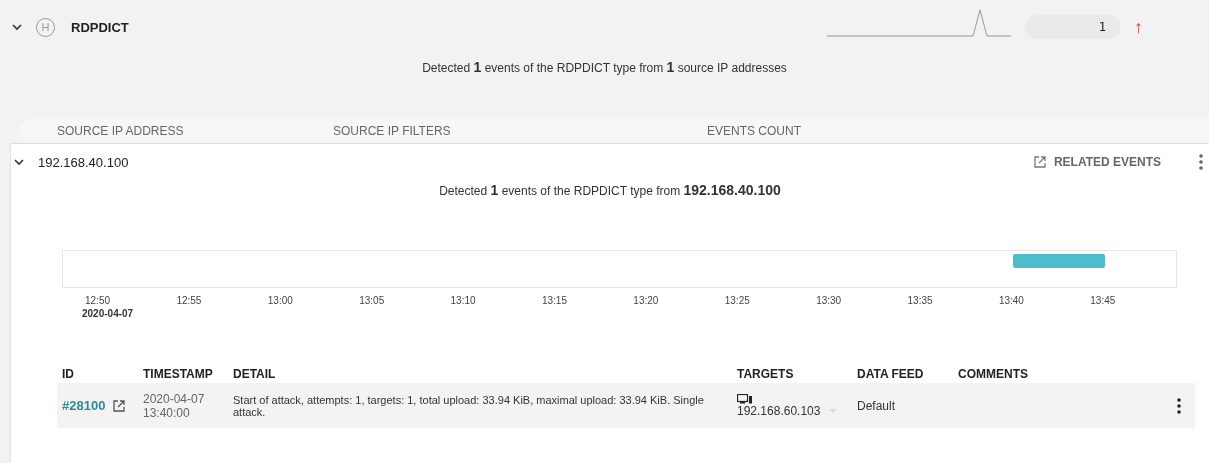 This screenshot has height=463, width=1209. I want to click on group-summary: Detected 1 events of the RDPDICT type from 1 source IP addresses, so click(604, 68).